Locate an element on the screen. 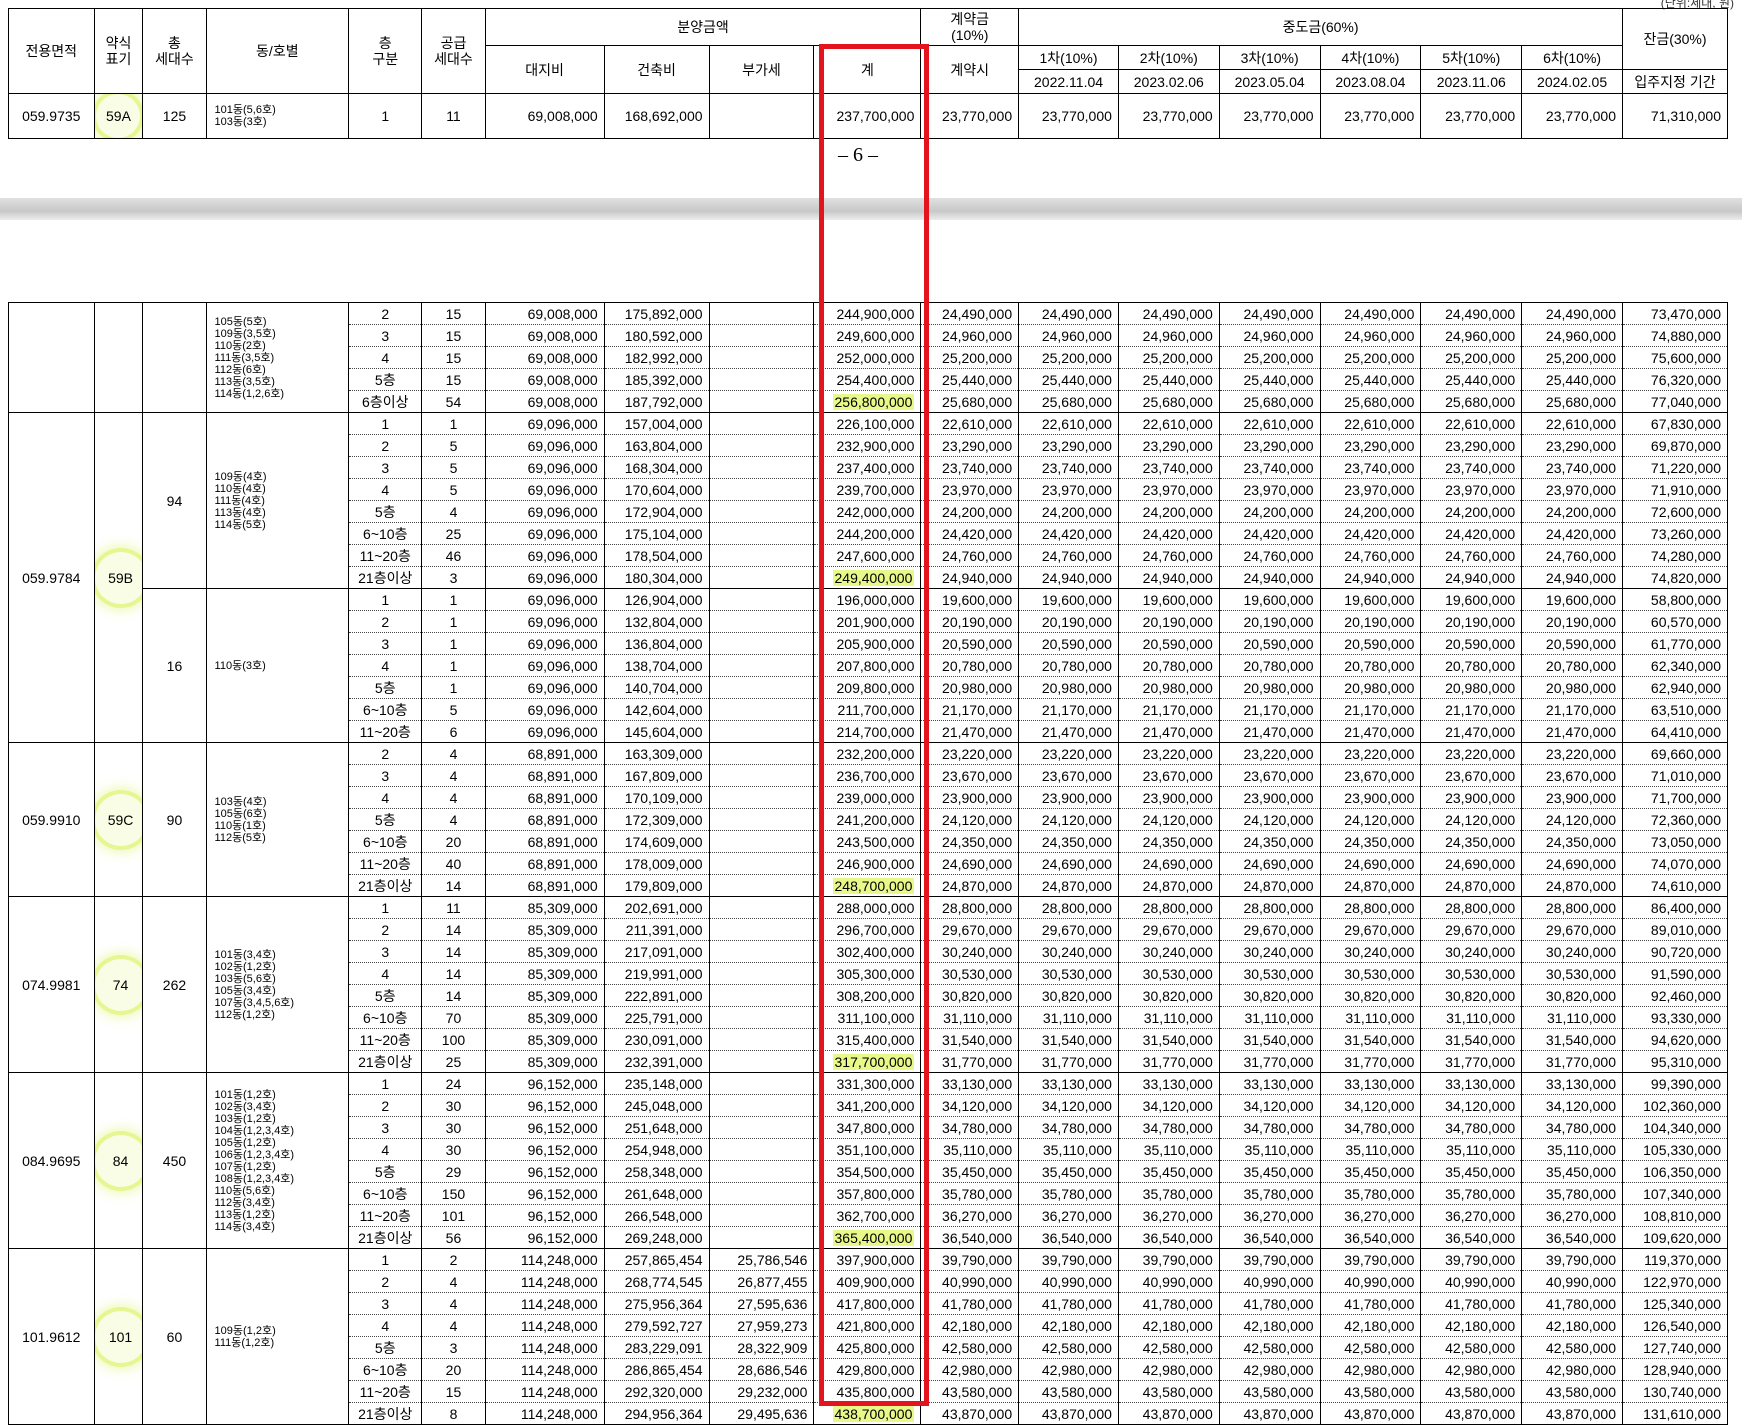 This screenshot has width=1742, height=1425. deposit-cell: 22,610,000 is located at coordinates (970, 423).